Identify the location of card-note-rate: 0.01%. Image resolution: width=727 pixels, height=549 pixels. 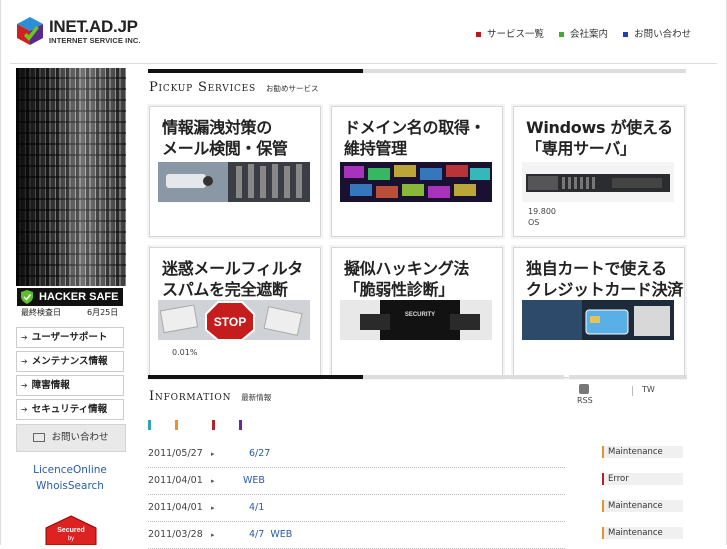
(185, 352).